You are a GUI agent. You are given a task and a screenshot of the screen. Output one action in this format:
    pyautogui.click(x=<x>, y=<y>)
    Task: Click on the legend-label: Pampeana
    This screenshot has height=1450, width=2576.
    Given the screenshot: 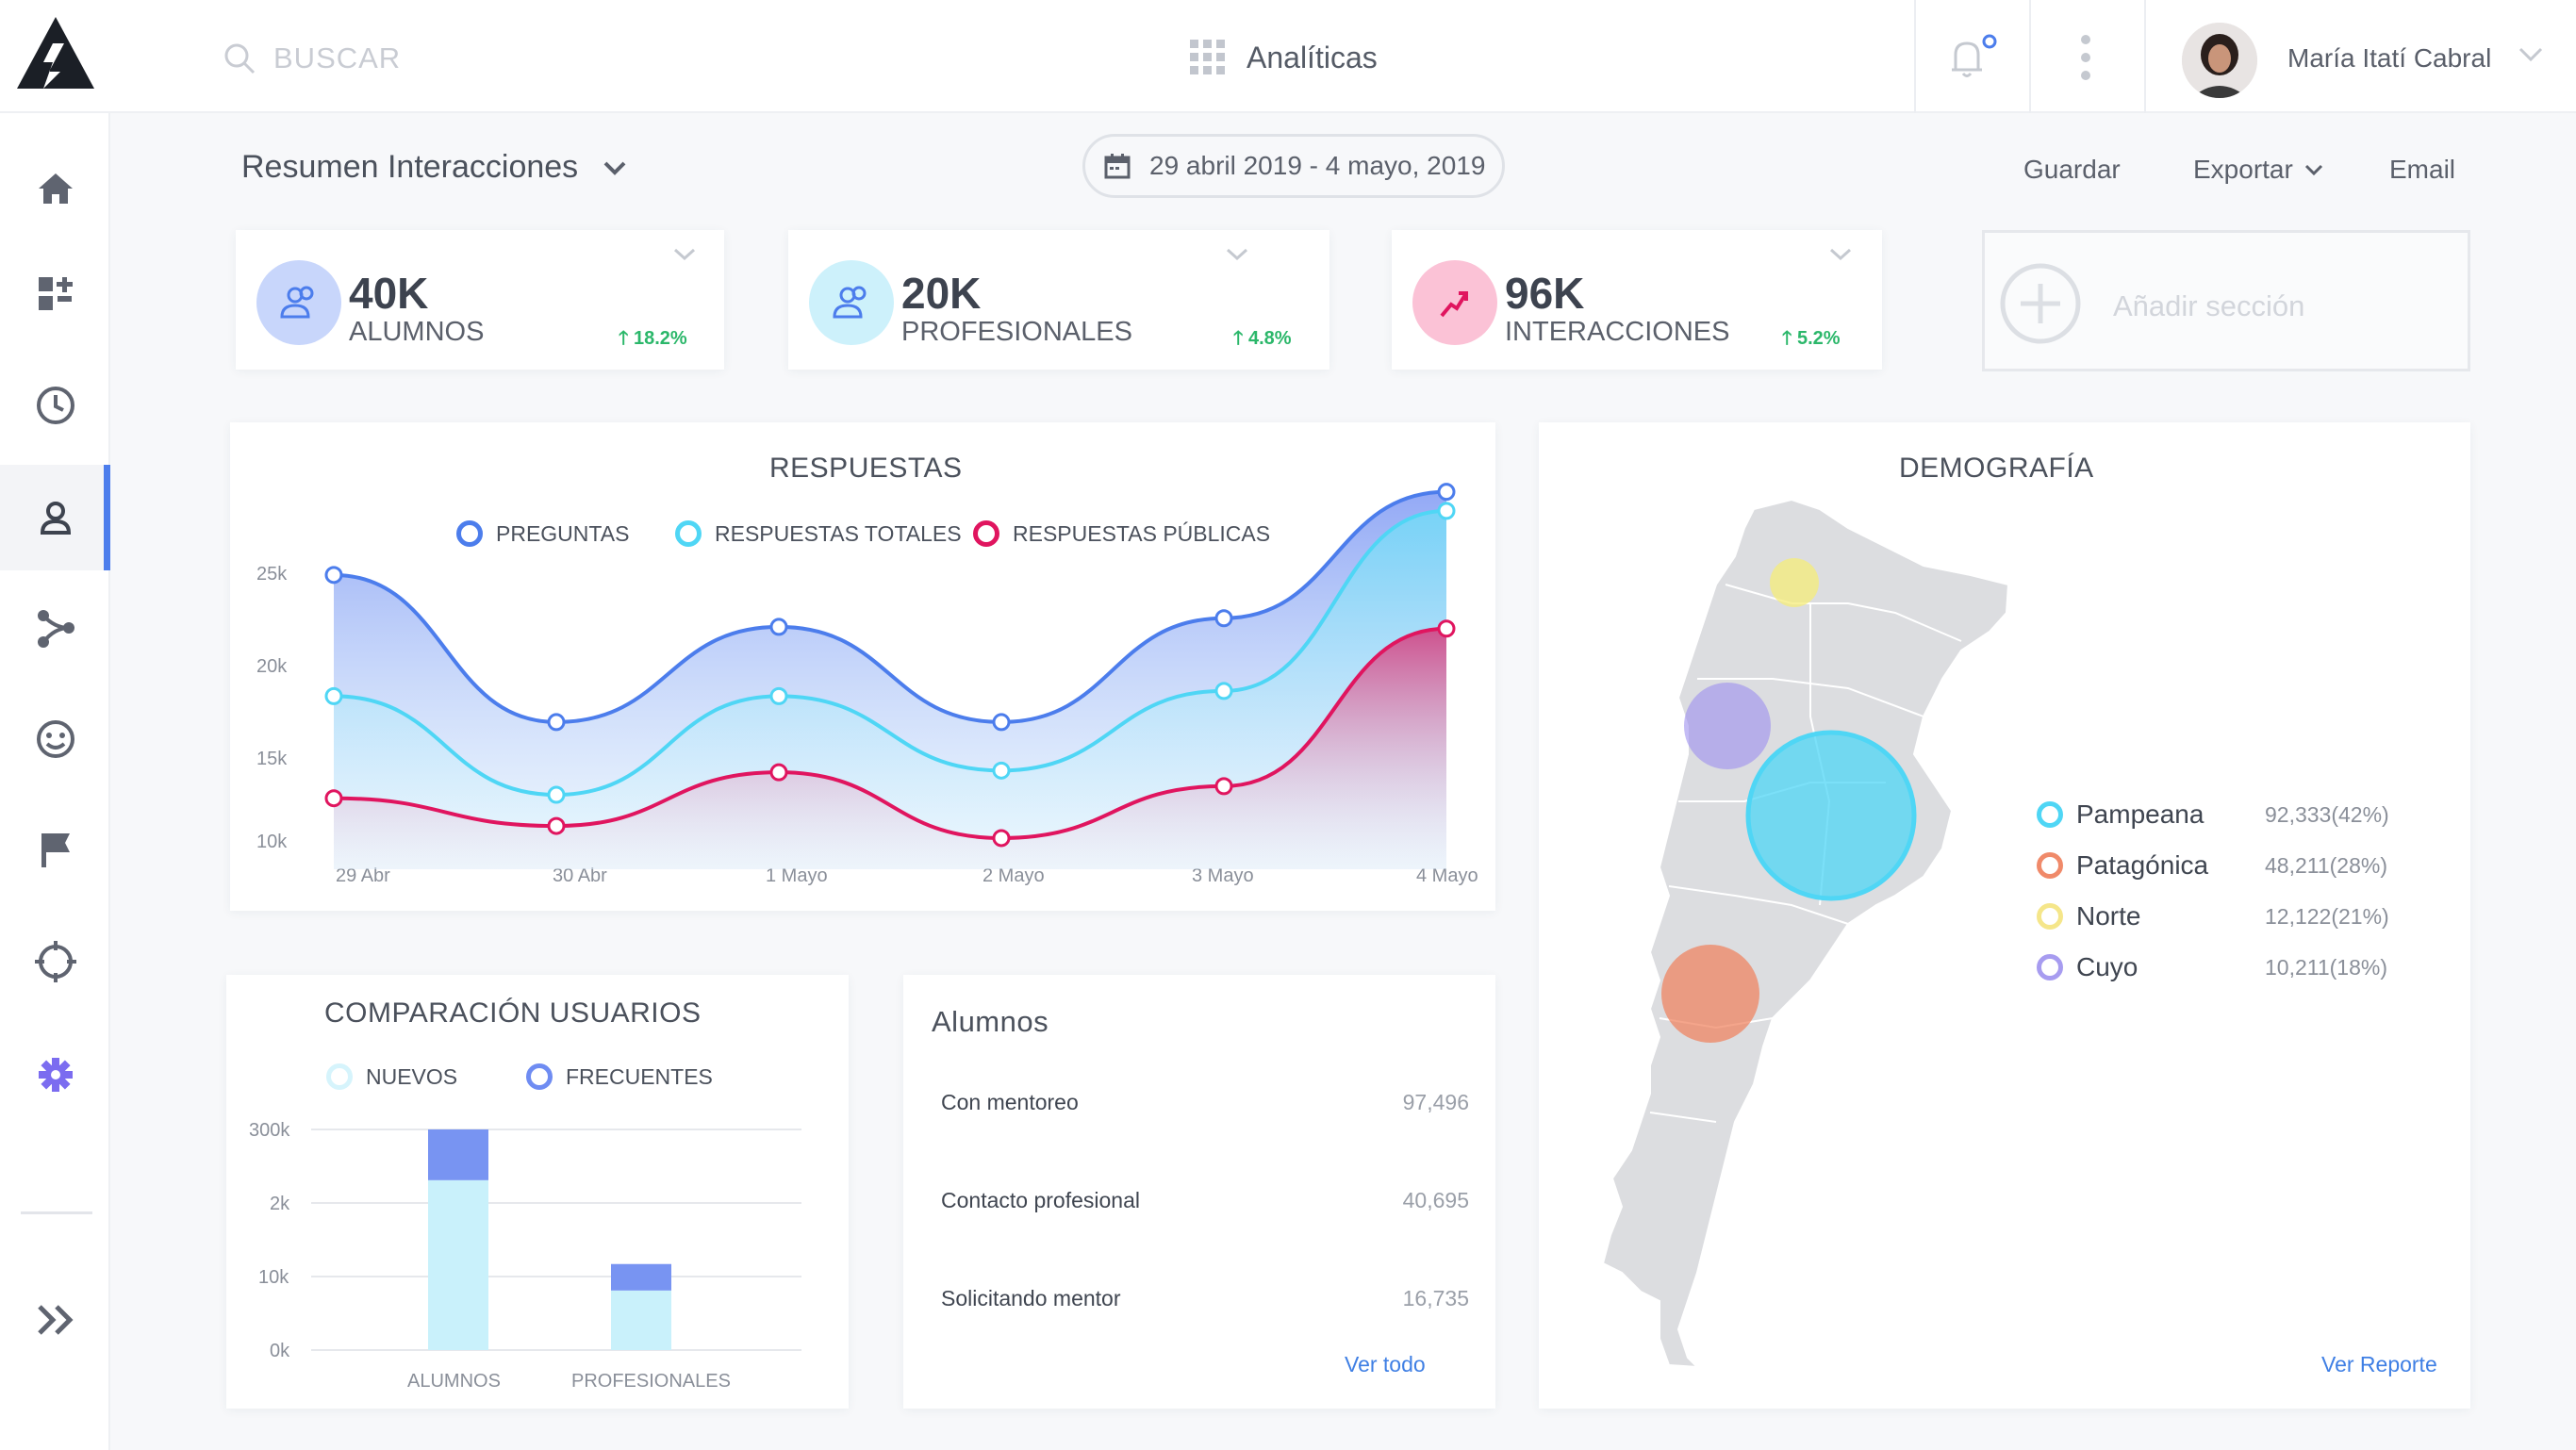 What is the action you would take?
    pyautogui.click(x=2140, y=814)
    